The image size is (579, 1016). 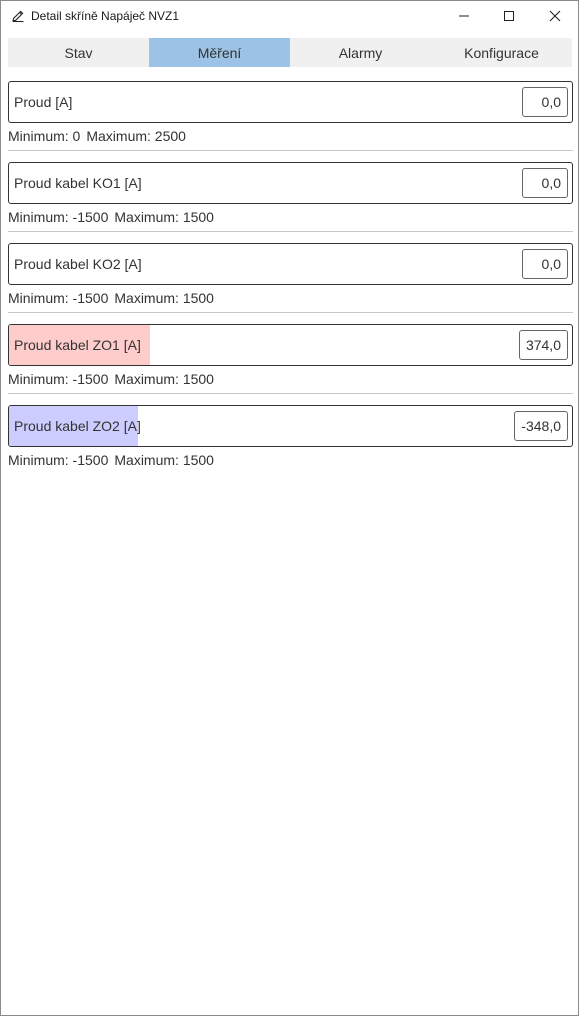 What do you see at coordinates (290, 345) in the screenshot?
I see `measurement-bar: Proud kabel ZO1 [A] 374,0` at bounding box center [290, 345].